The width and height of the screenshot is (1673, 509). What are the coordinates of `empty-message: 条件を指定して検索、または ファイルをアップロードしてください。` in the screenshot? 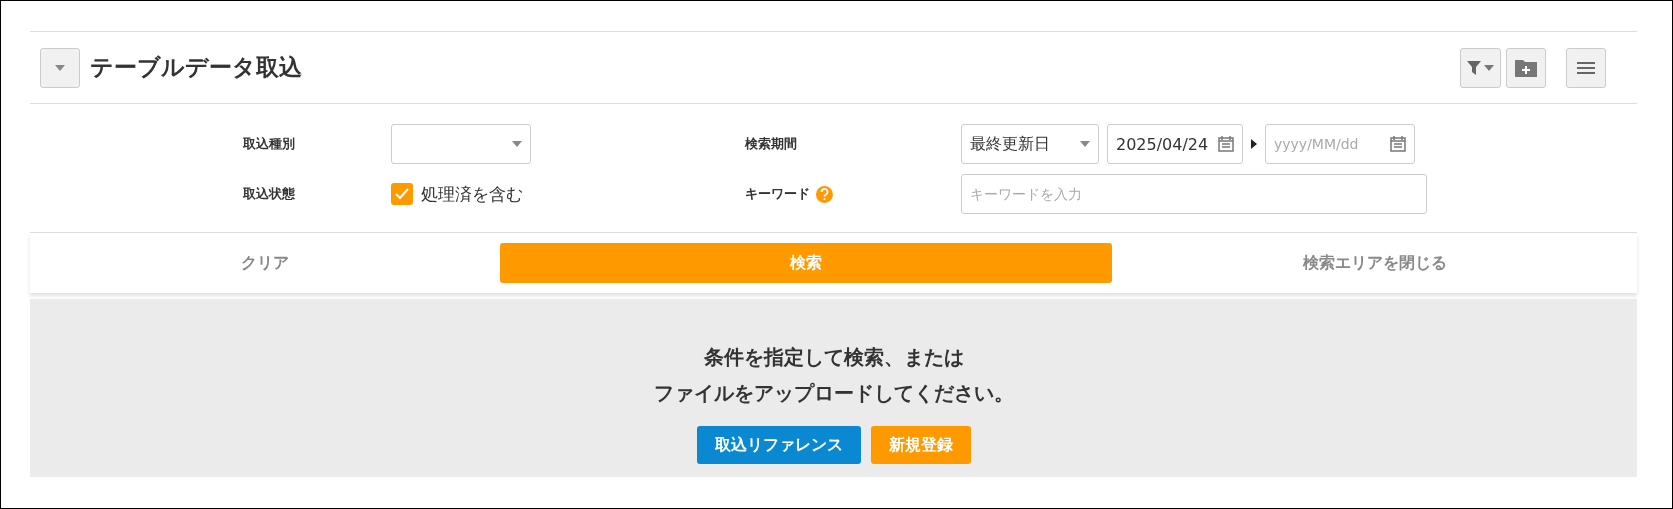 It's located at (833, 375).